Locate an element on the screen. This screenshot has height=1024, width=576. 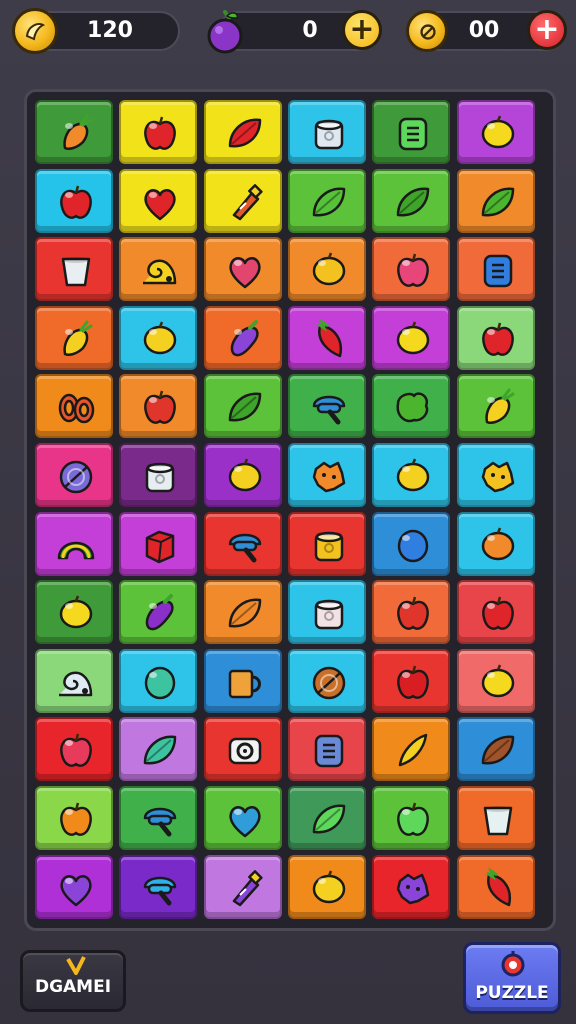
add-grapes-button: + is located at coordinates (362, 30).